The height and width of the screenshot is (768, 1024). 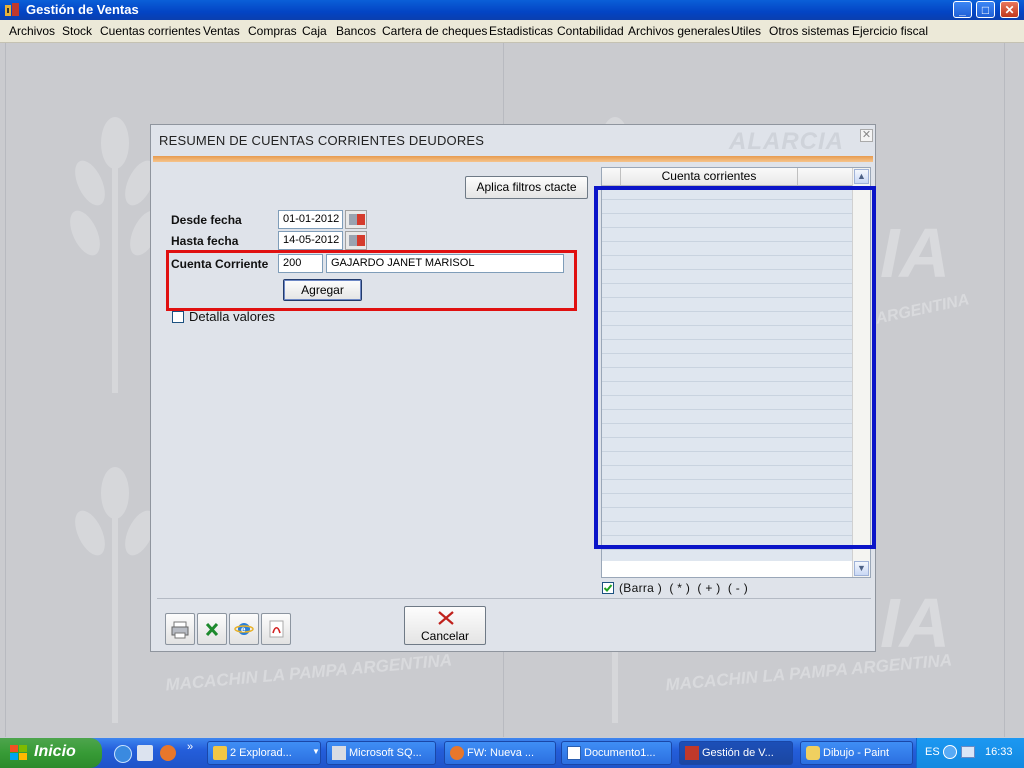 What do you see at coordinates (809, 31) in the screenshot?
I see `menu-otros-sistemas: Otros sistemas` at bounding box center [809, 31].